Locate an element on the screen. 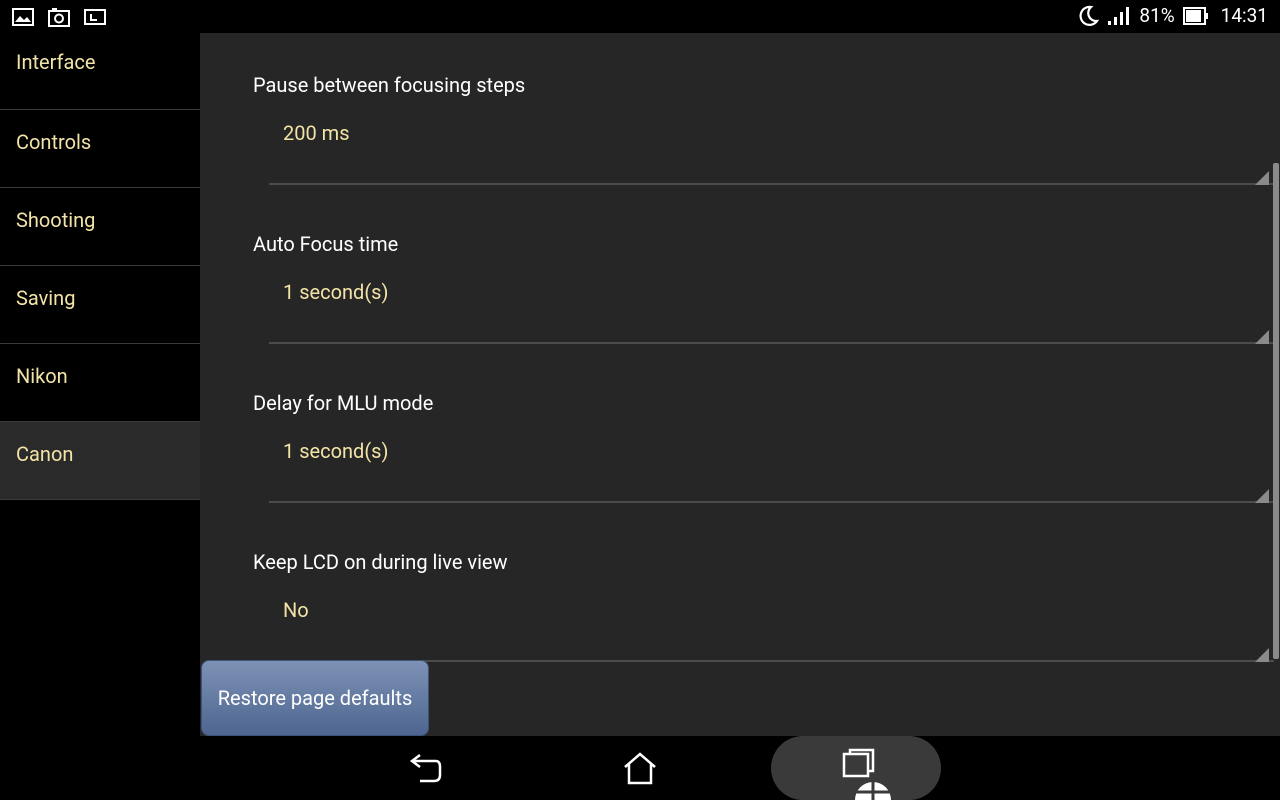 This screenshot has width=1280, height=800. home-button is located at coordinates (640, 768).